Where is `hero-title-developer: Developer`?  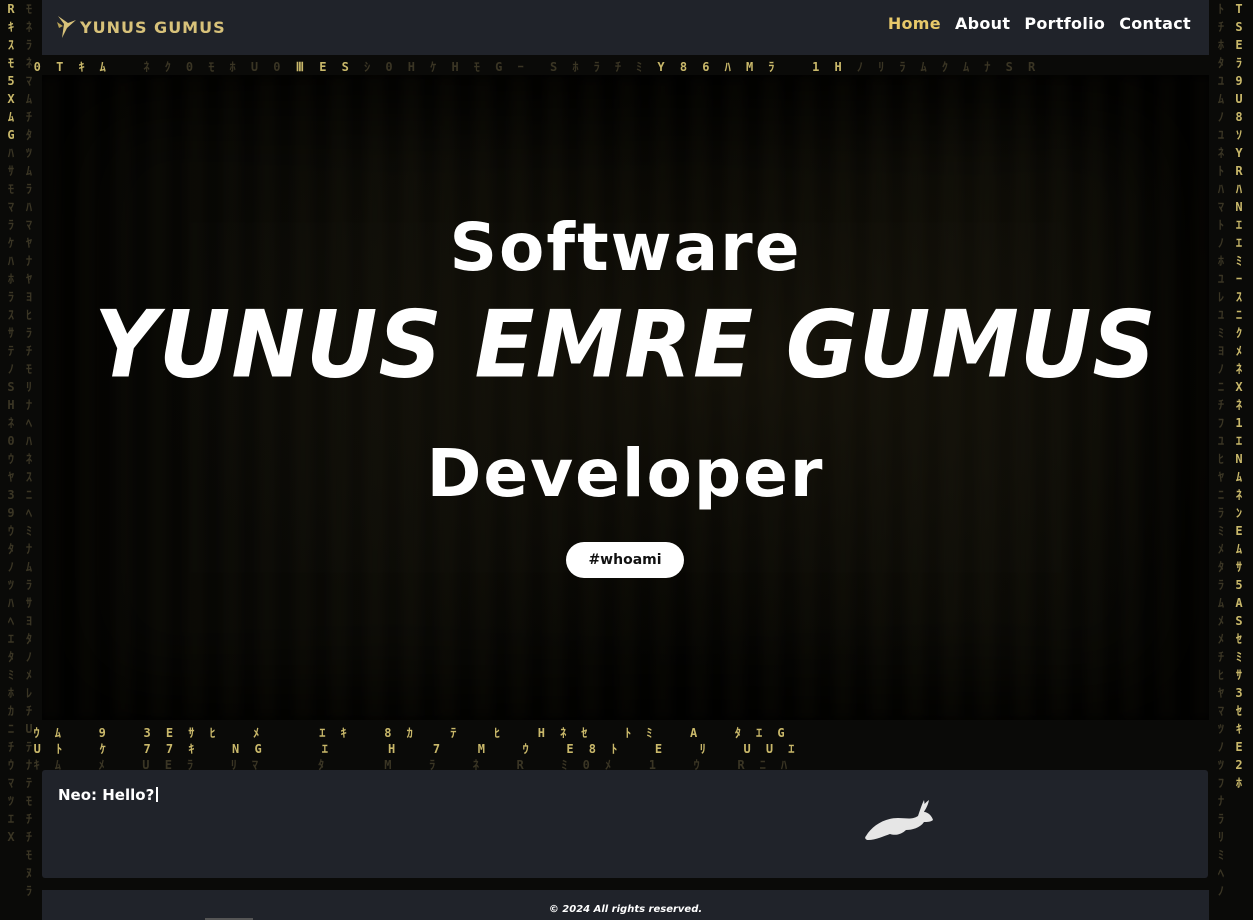 hero-title-developer: Developer is located at coordinates (625, 473).